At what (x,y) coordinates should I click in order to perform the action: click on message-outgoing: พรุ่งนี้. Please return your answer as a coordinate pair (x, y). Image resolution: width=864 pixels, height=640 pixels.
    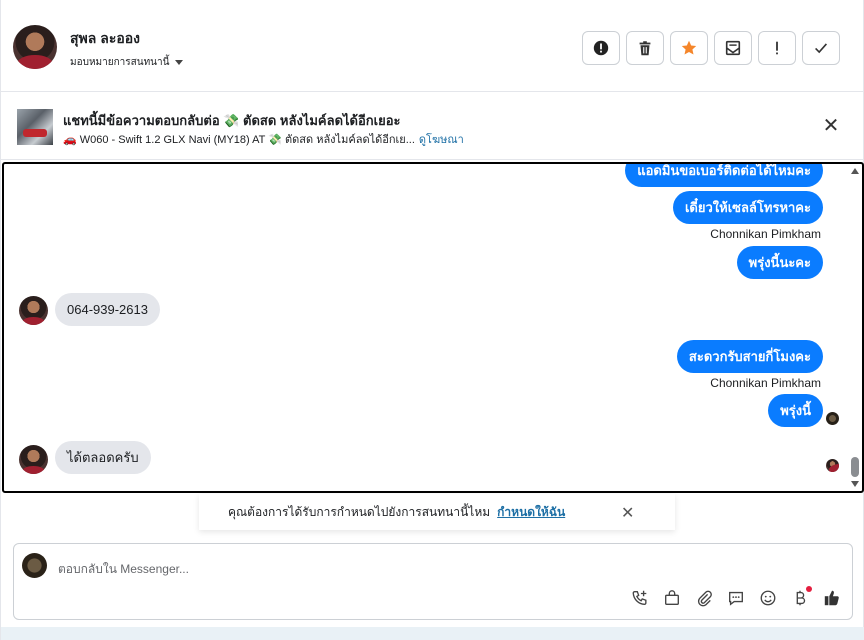
    Looking at the image, I should click on (795, 410).